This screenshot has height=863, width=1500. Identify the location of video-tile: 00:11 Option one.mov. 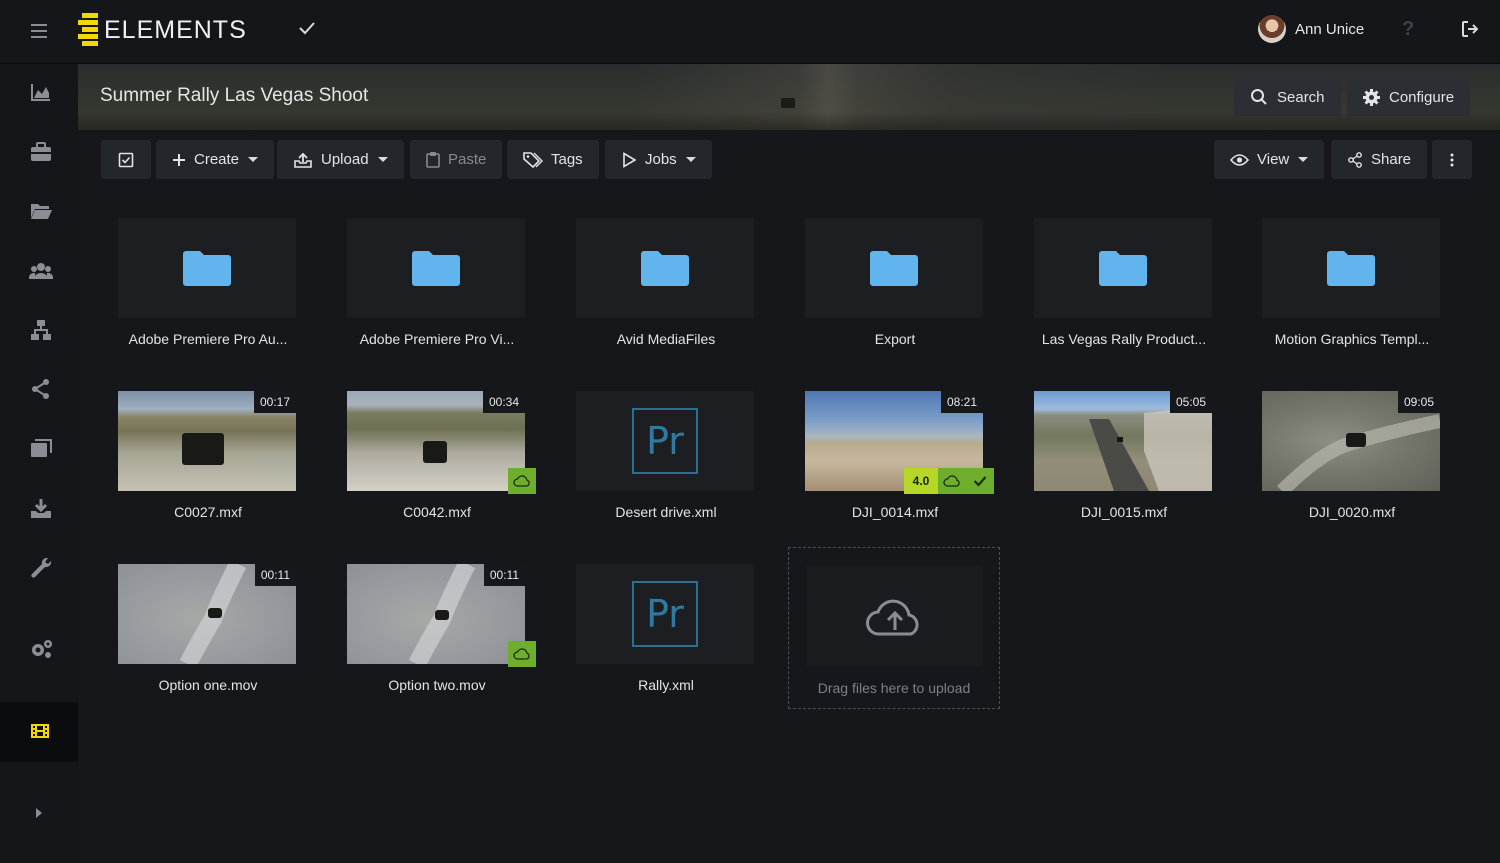
(208, 628).